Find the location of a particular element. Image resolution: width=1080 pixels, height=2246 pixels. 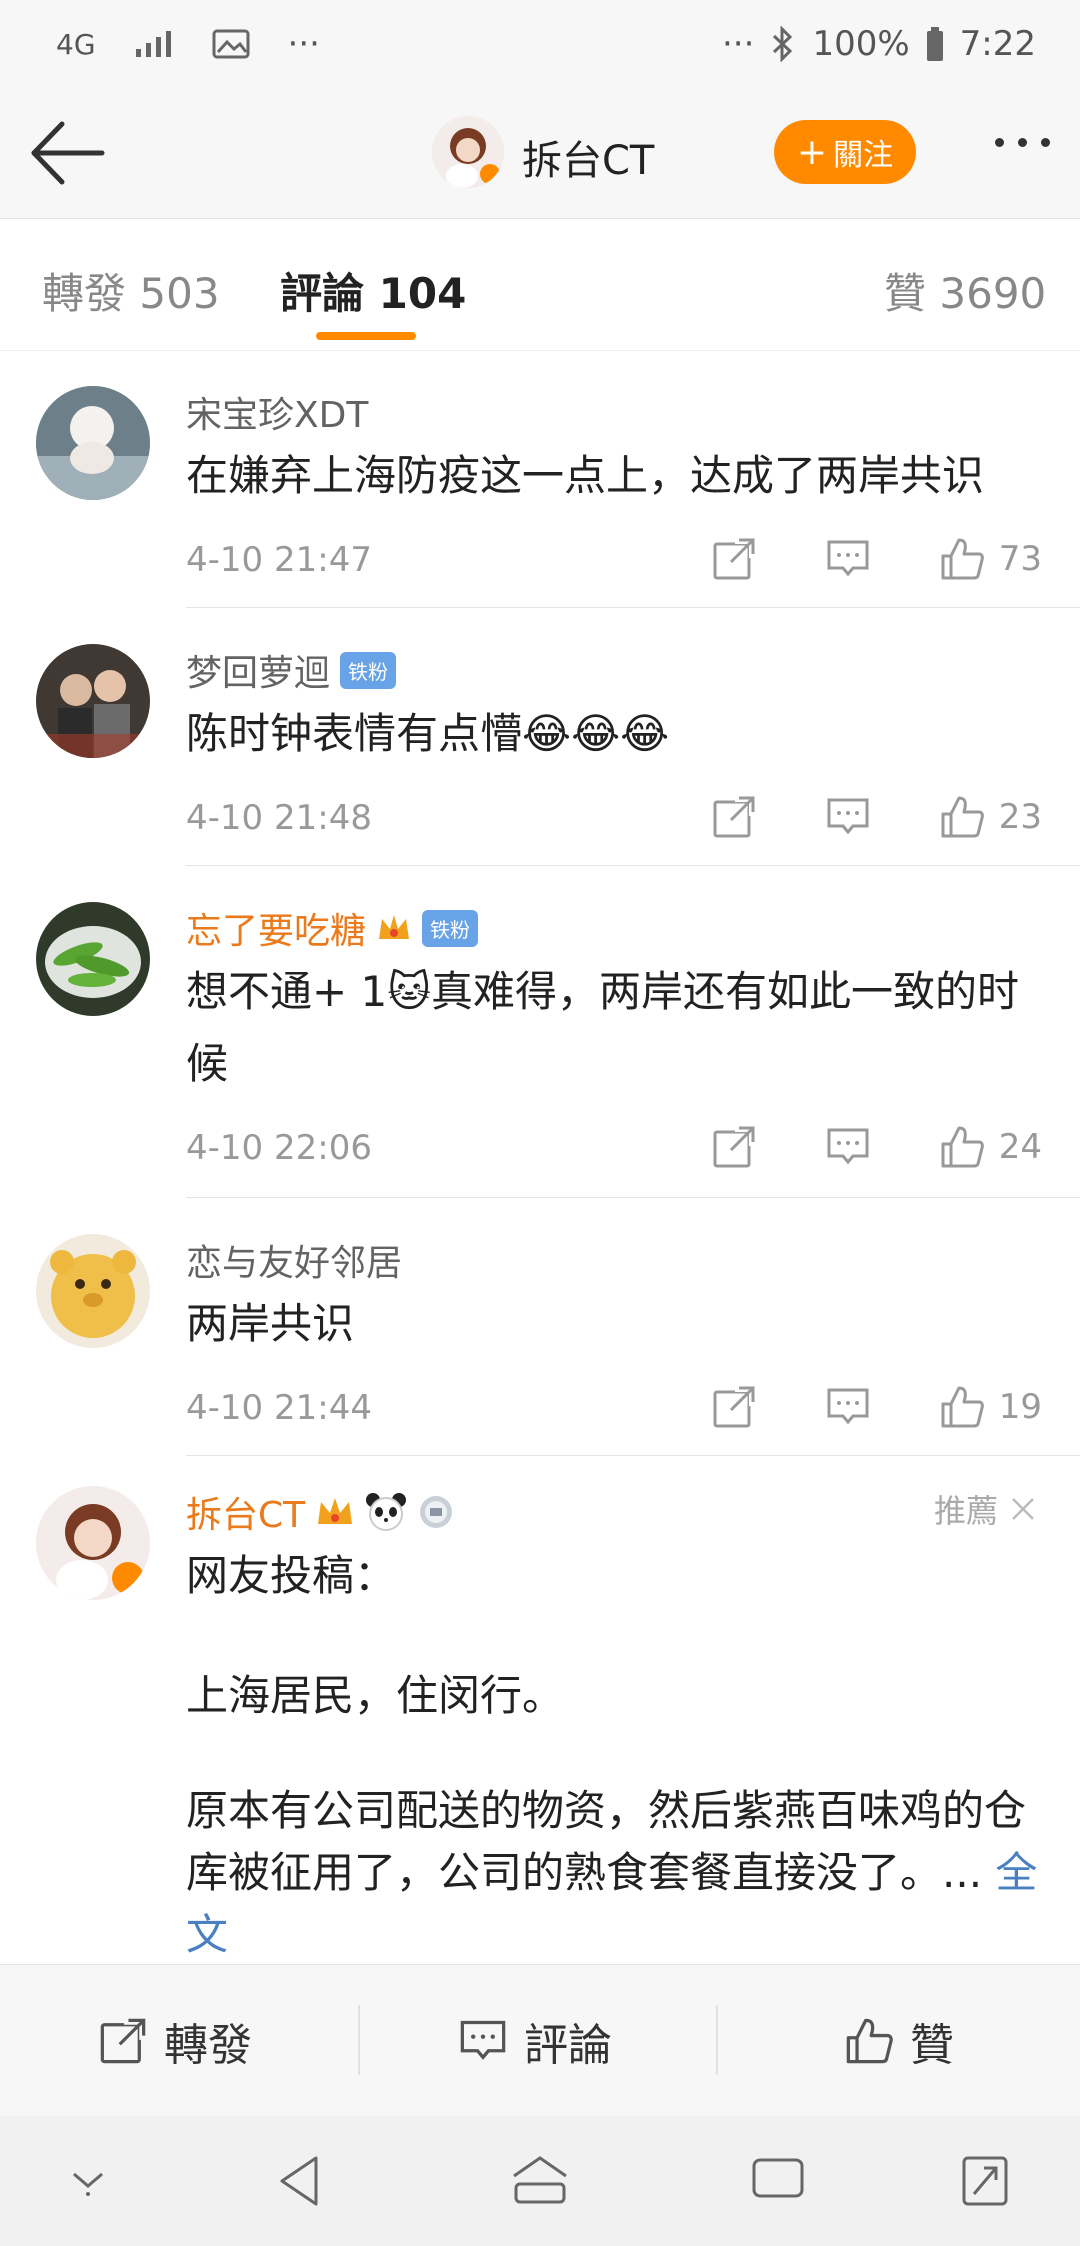

tab-comment-label: 評論 is located at coordinates (322, 293).